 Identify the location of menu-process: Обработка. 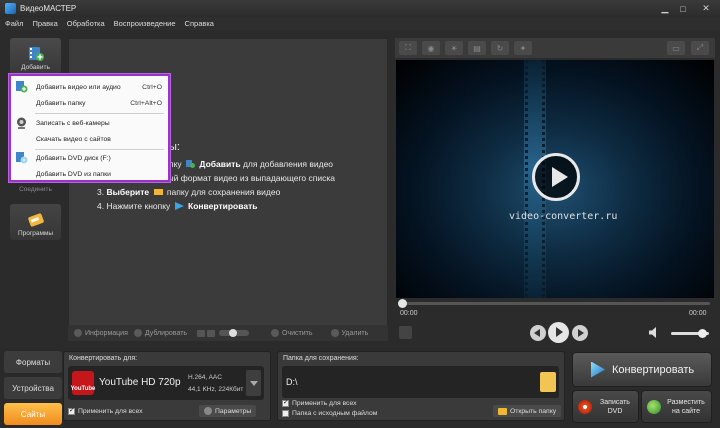
(86, 23).